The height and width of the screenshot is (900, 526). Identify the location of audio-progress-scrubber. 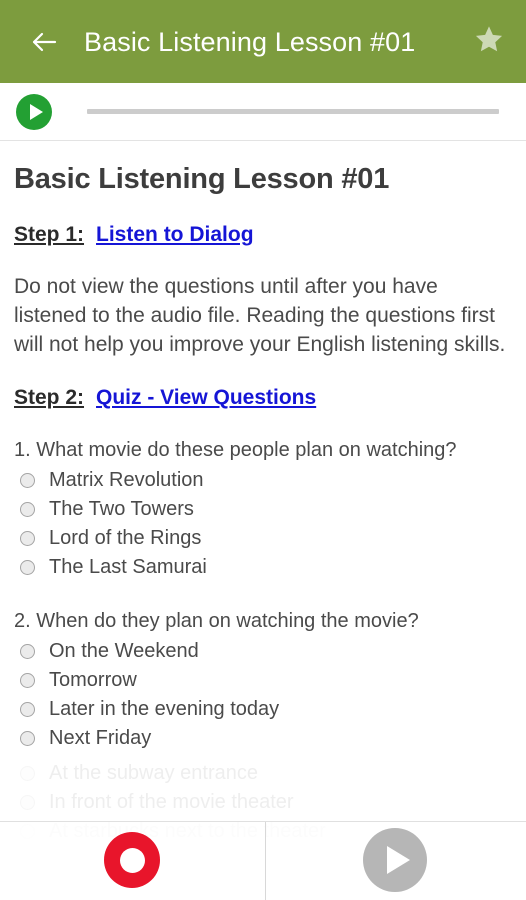
(293, 111).